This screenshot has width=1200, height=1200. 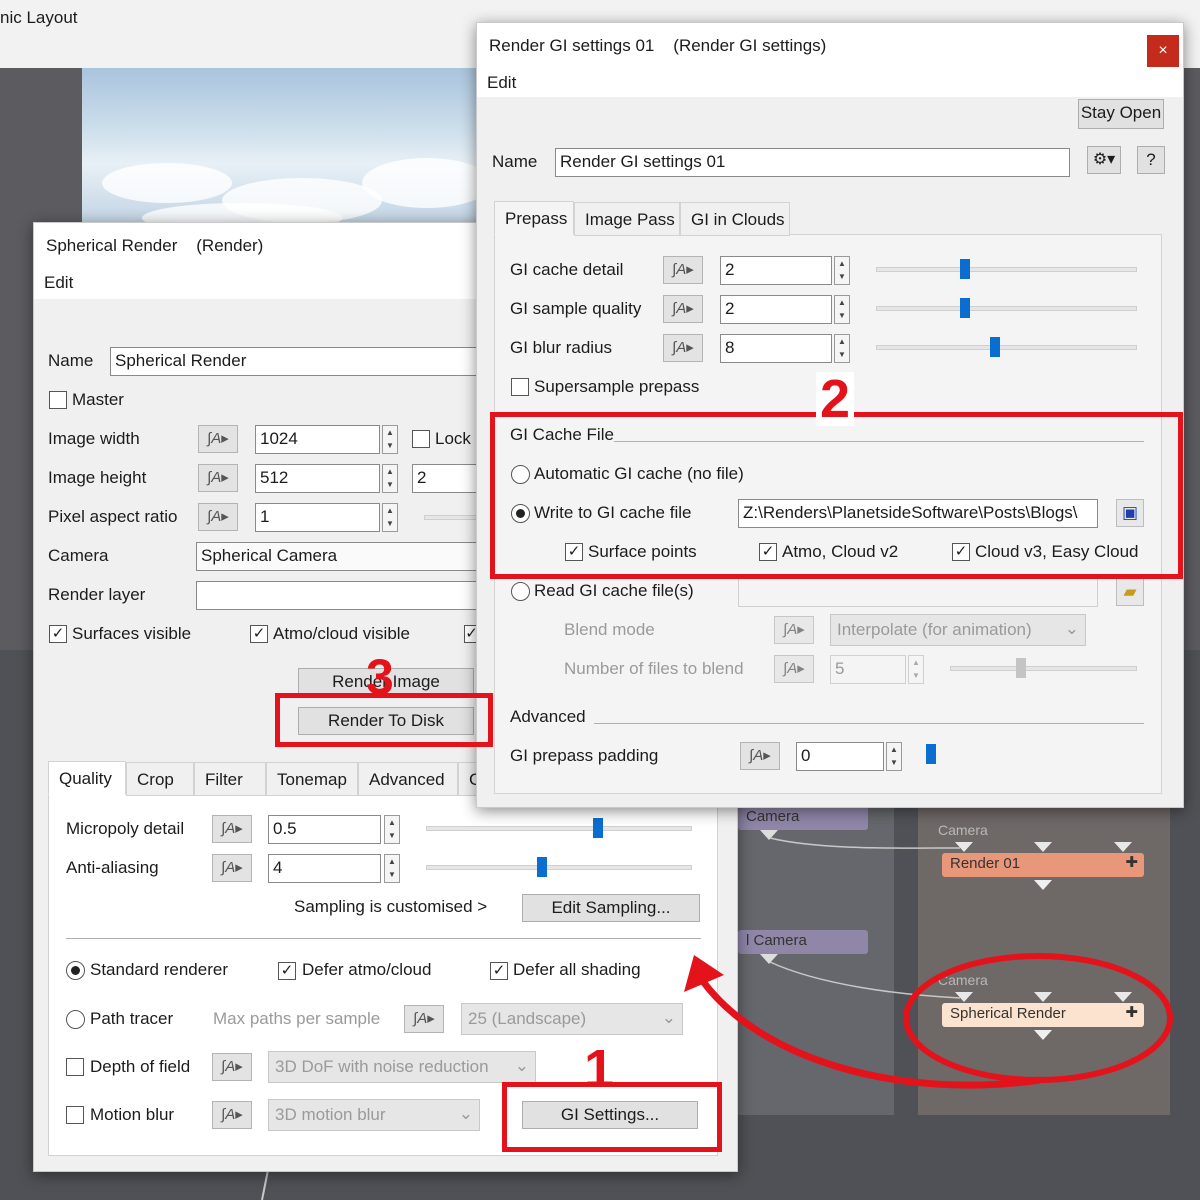 What do you see at coordinates (1038, 1018) in the screenshot?
I see `highlight-ellipse` at bounding box center [1038, 1018].